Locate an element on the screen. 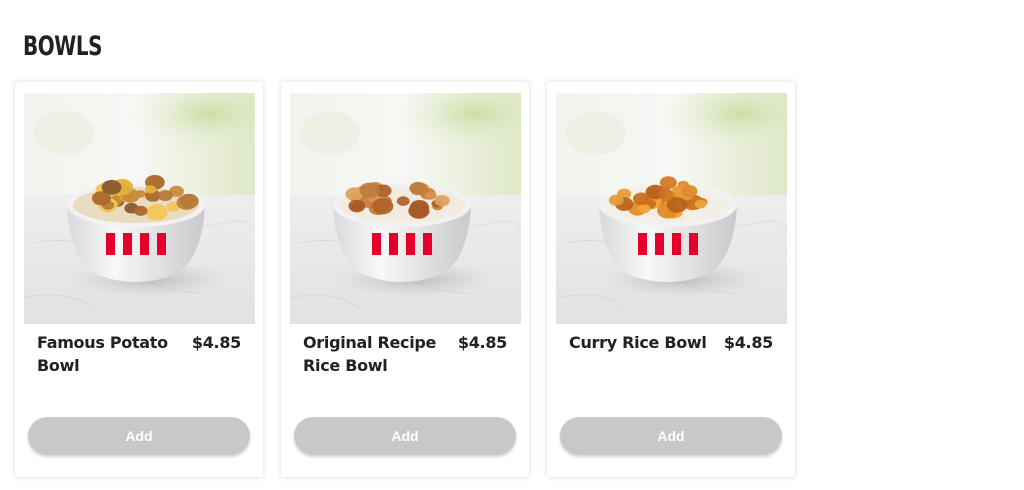 The image size is (1024, 490). product-name: Famous Potato Bowl is located at coordinates (114, 354).